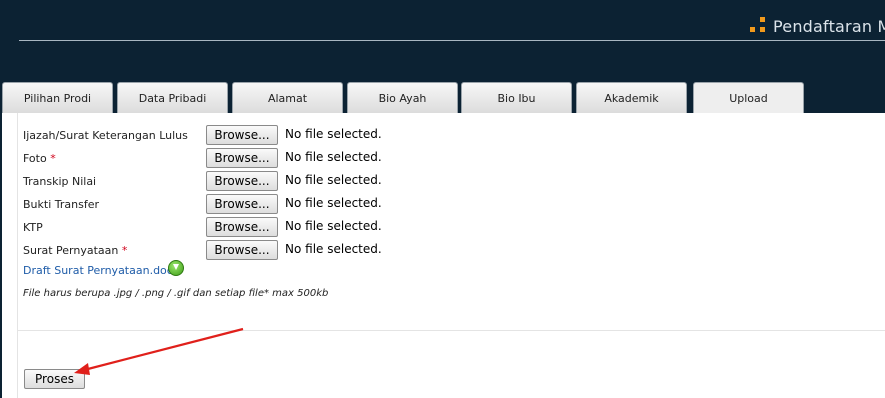 Image resolution: width=885 pixels, height=398 pixels. I want to click on red-arrow-annotation, so click(159, 351).